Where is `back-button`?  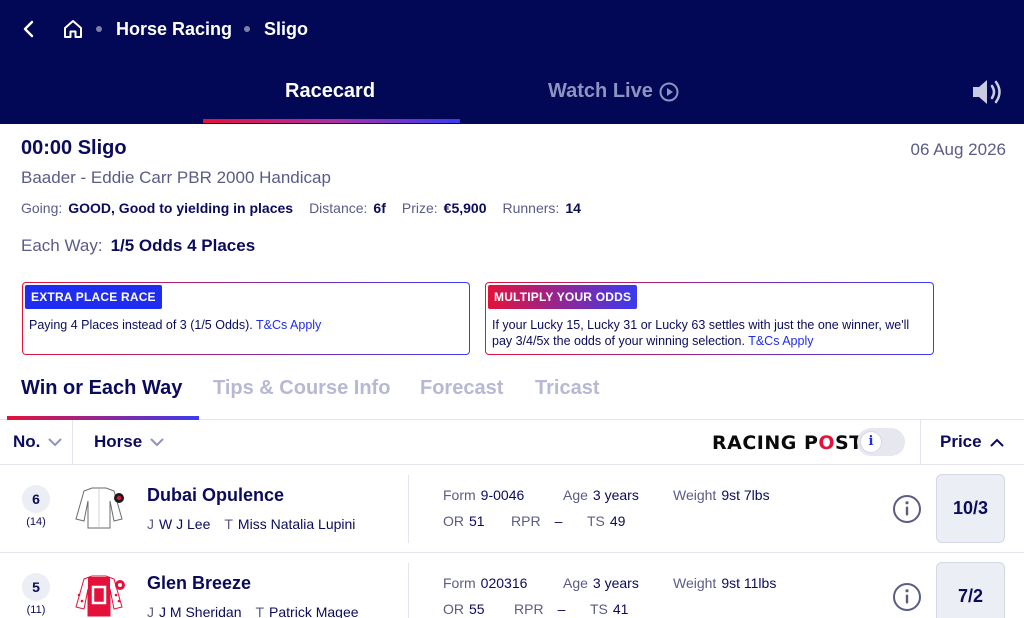 back-button is located at coordinates (28, 29).